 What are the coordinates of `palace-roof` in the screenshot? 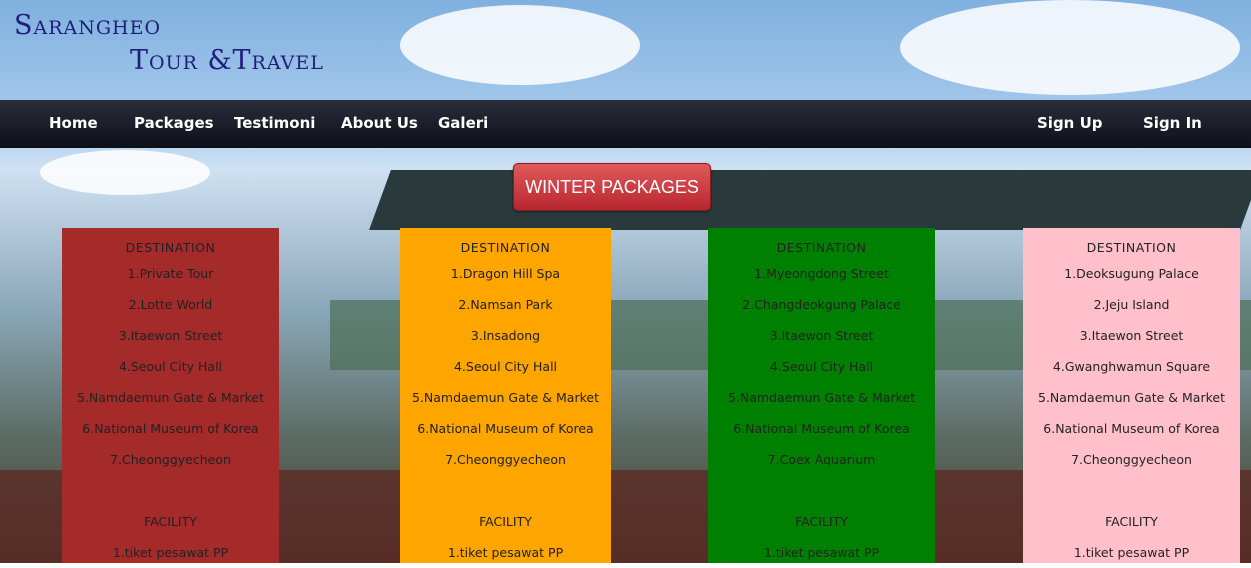 It's located at (810, 200).